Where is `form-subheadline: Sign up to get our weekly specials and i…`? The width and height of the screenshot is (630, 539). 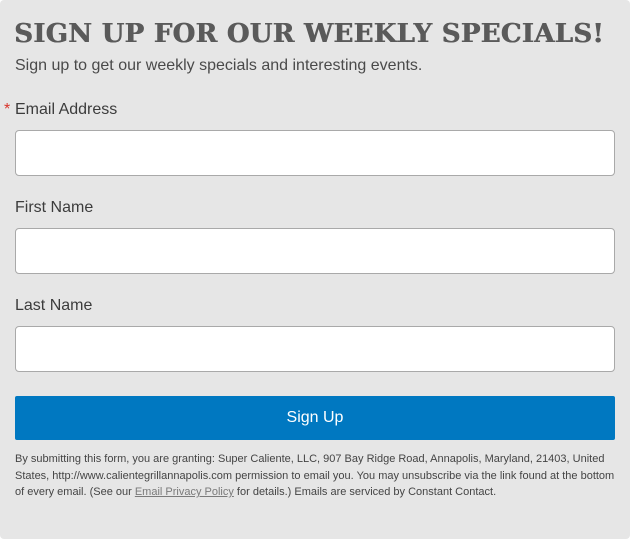 form-subheadline: Sign up to get our weekly specials and i… is located at coordinates (219, 65).